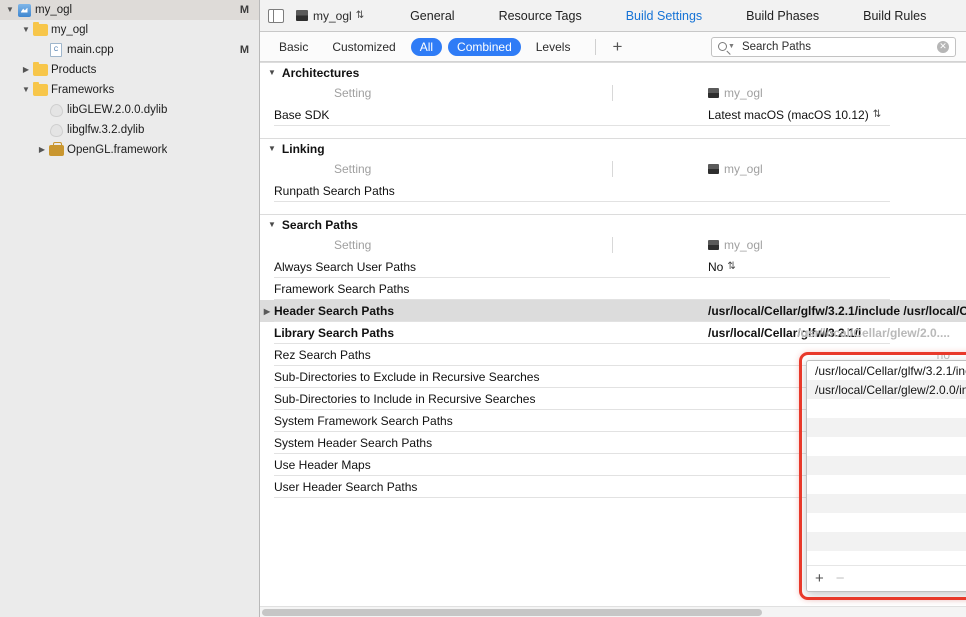 Image resolution: width=966 pixels, height=617 pixels. What do you see at coordinates (840, 578) in the screenshot?
I see `remove-path-button: −` at bounding box center [840, 578].